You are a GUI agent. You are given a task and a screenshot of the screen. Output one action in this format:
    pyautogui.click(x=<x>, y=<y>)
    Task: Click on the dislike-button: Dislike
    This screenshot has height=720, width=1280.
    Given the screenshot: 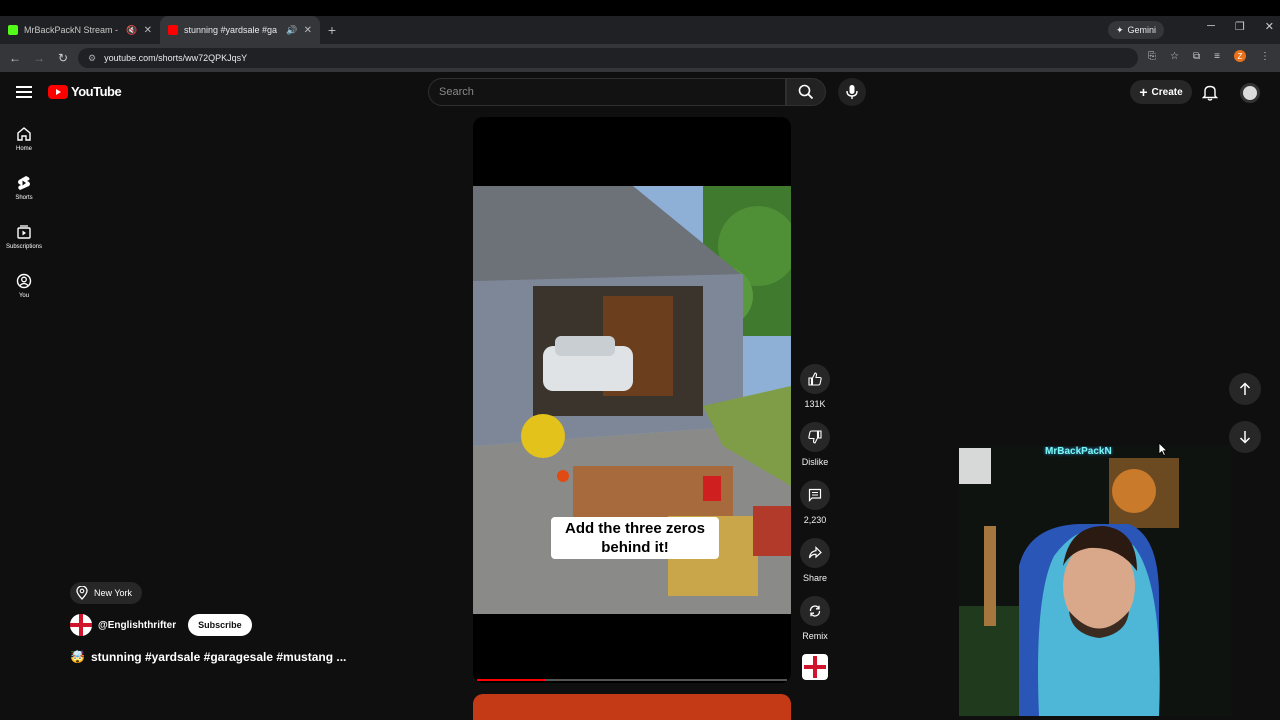 What is the action you would take?
    pyautogui.click(x=815, y=444)
    